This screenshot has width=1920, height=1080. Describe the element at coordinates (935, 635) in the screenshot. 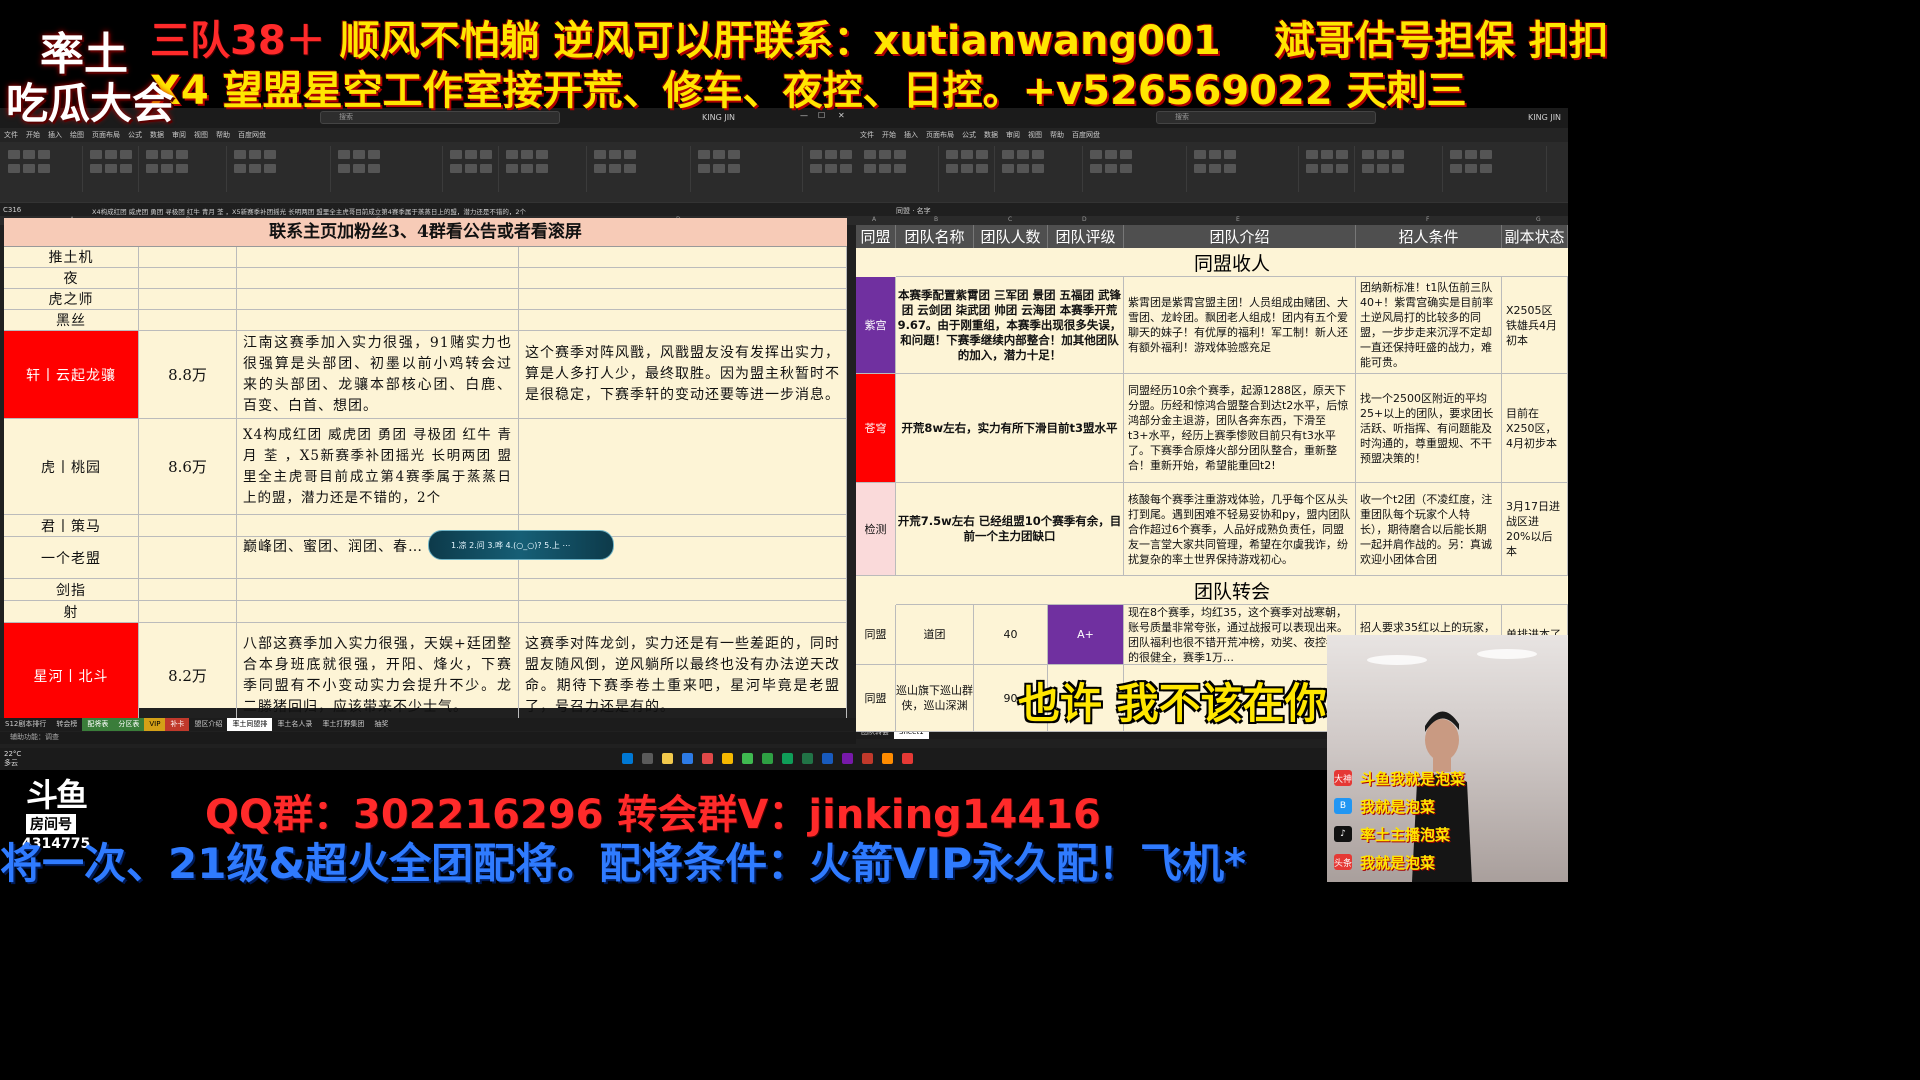

I see `team-name-cell: 道团` at that location.